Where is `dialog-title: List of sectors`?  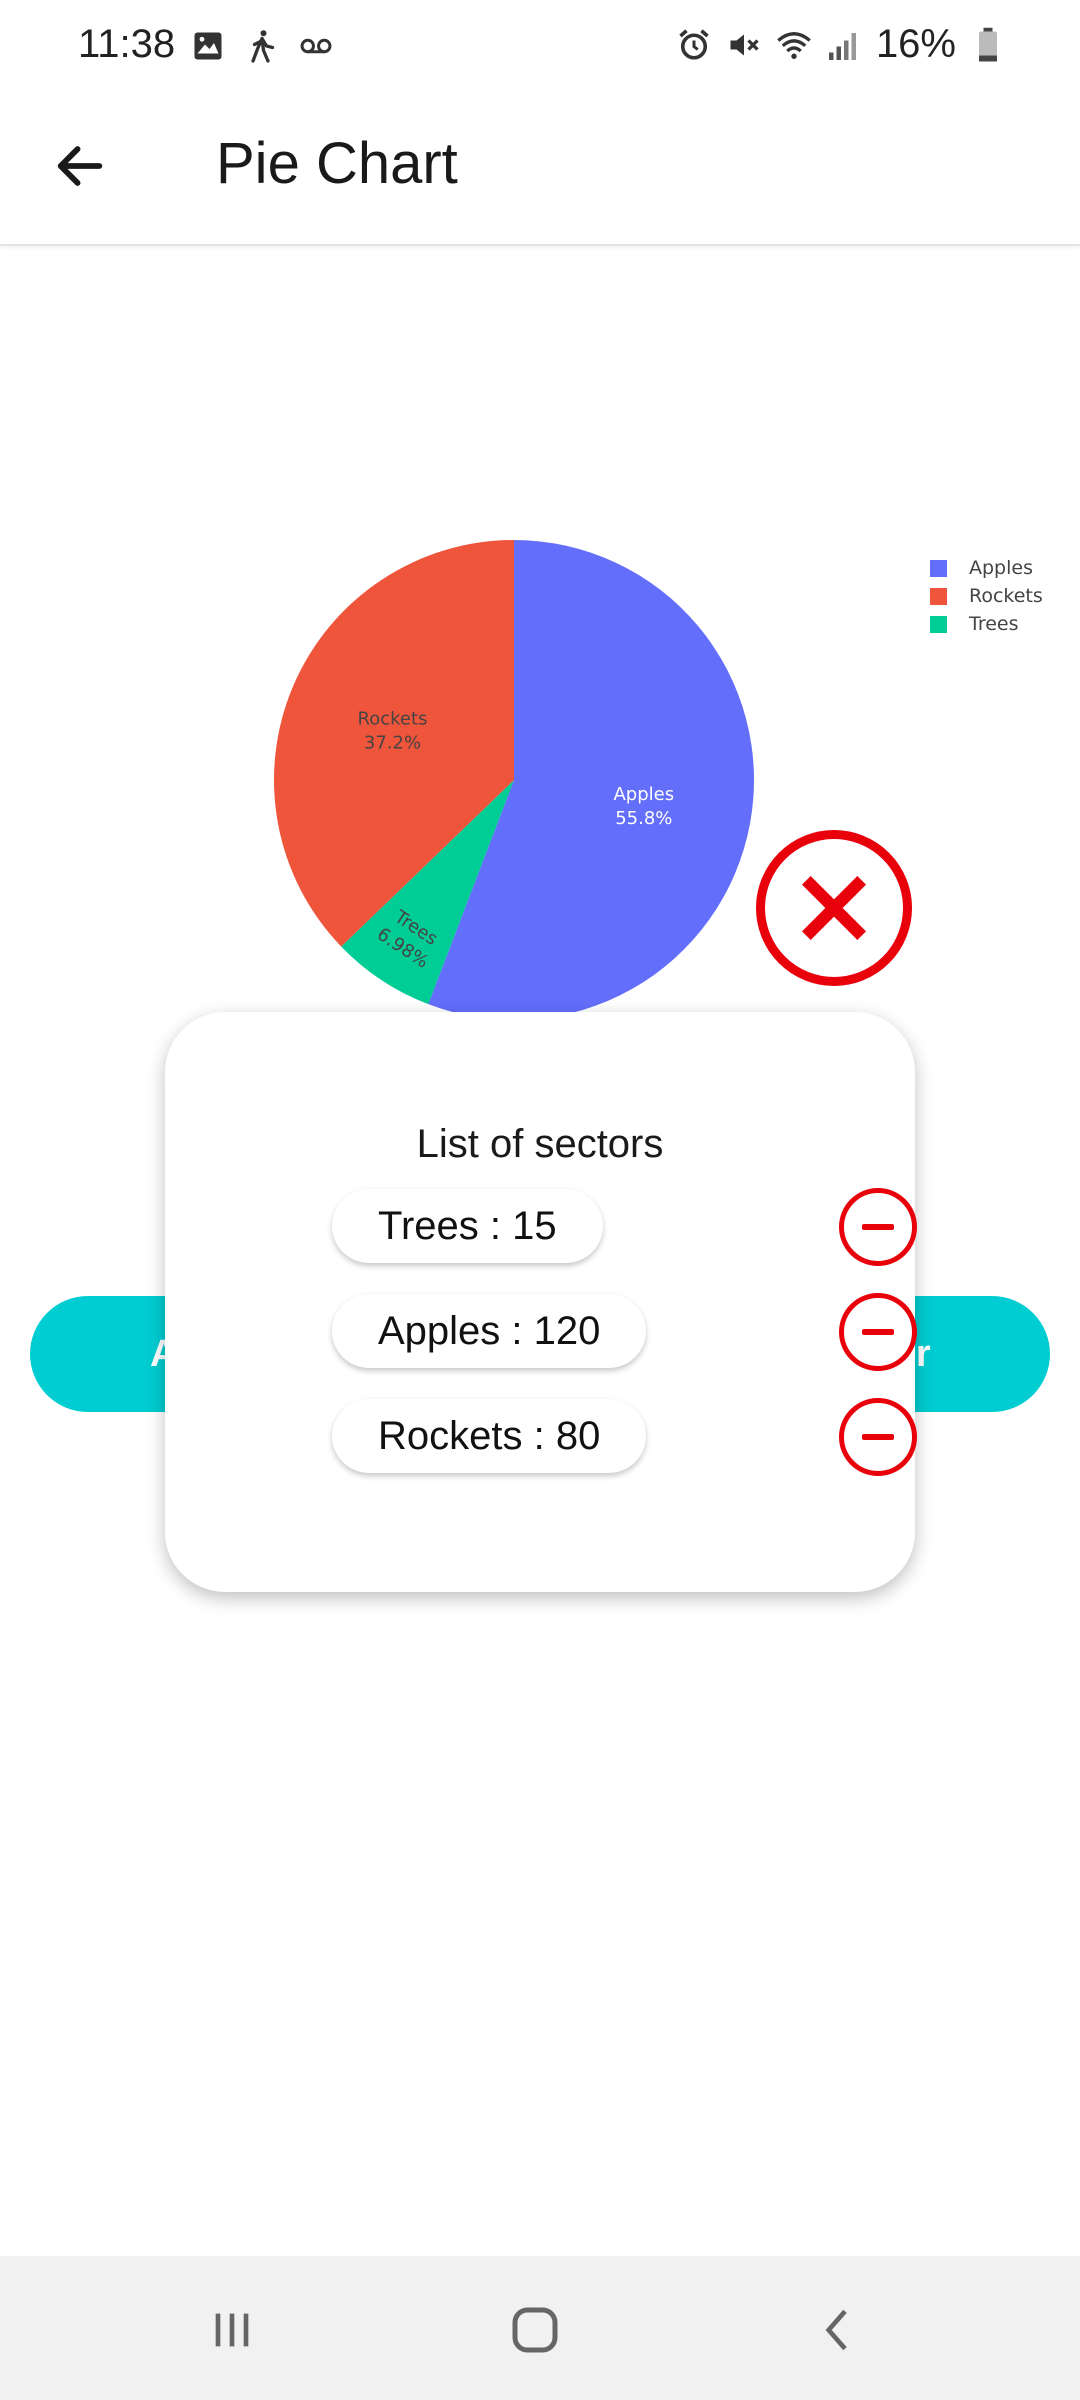 dialog-title: List of sectors is located at coordinates (540, 1144).